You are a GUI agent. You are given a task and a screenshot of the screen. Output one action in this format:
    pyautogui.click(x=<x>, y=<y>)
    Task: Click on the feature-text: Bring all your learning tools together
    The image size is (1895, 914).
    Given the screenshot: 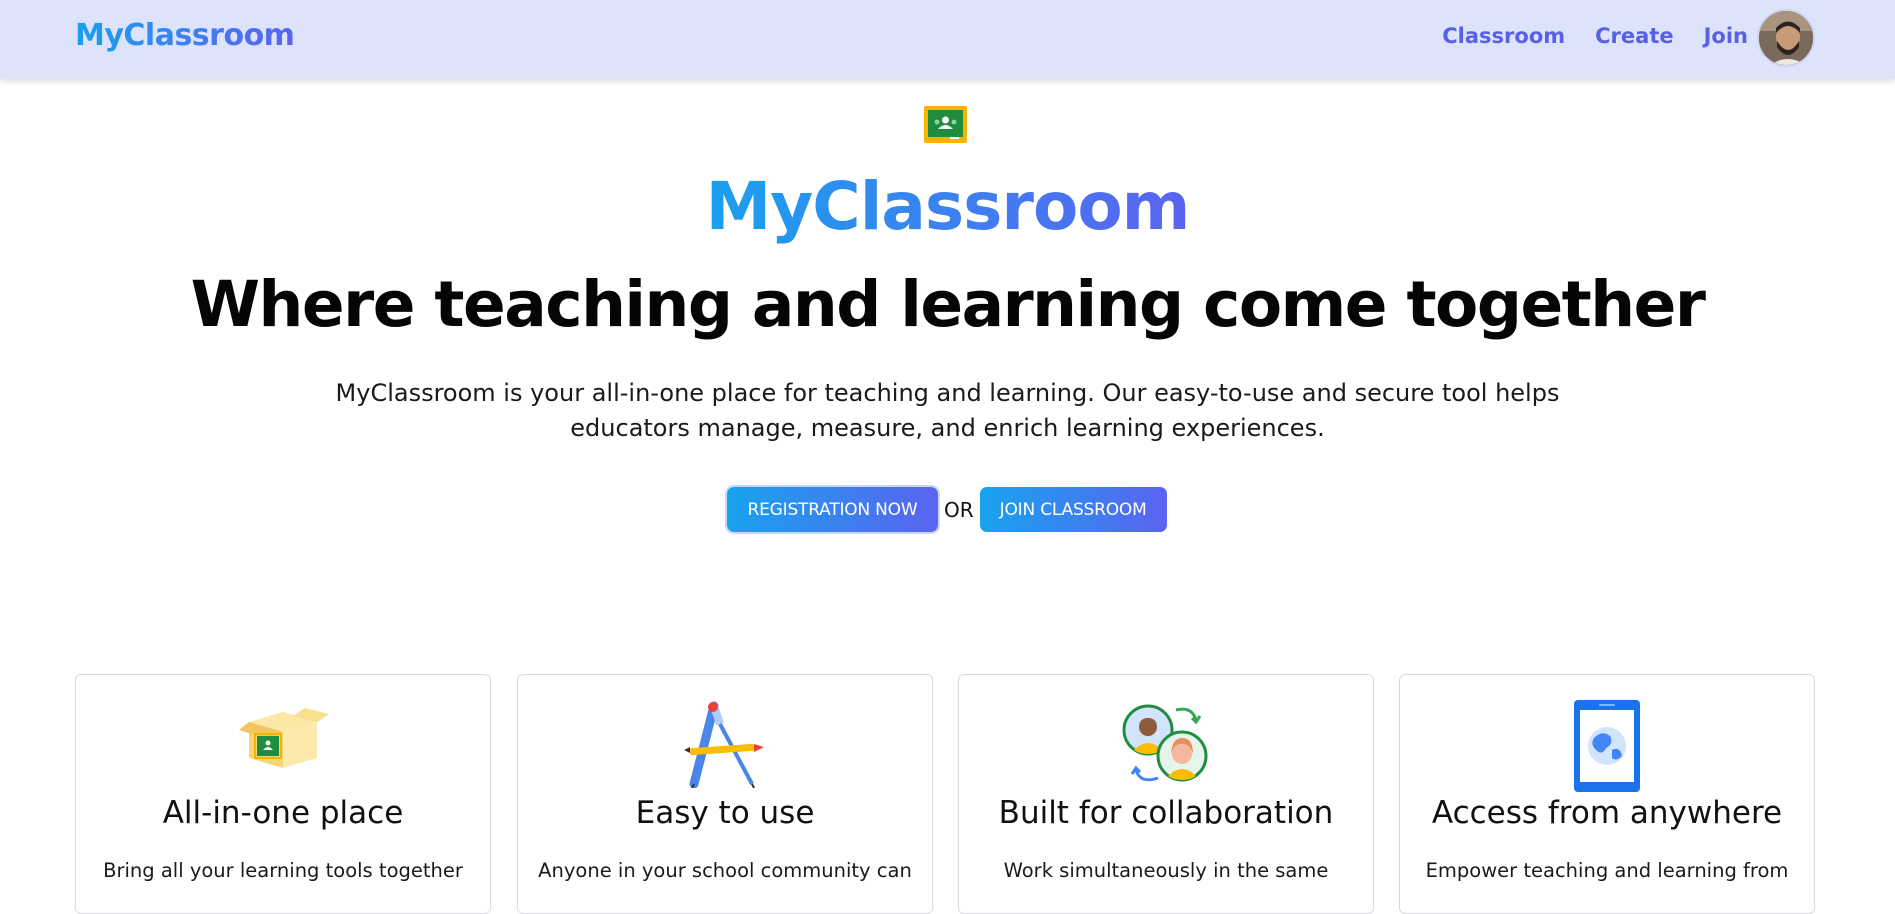 What is the action you would take?
    pyautogui.click(x=283, y=870)
    